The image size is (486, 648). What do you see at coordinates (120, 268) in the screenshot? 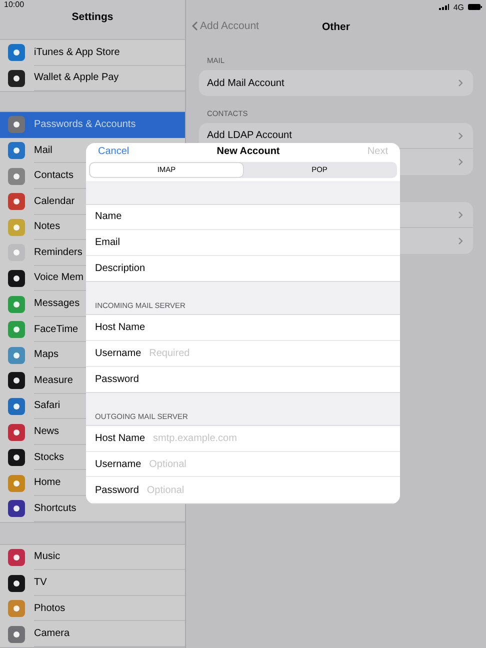
I see `field-label: Description` at bounding box center [120, 268].